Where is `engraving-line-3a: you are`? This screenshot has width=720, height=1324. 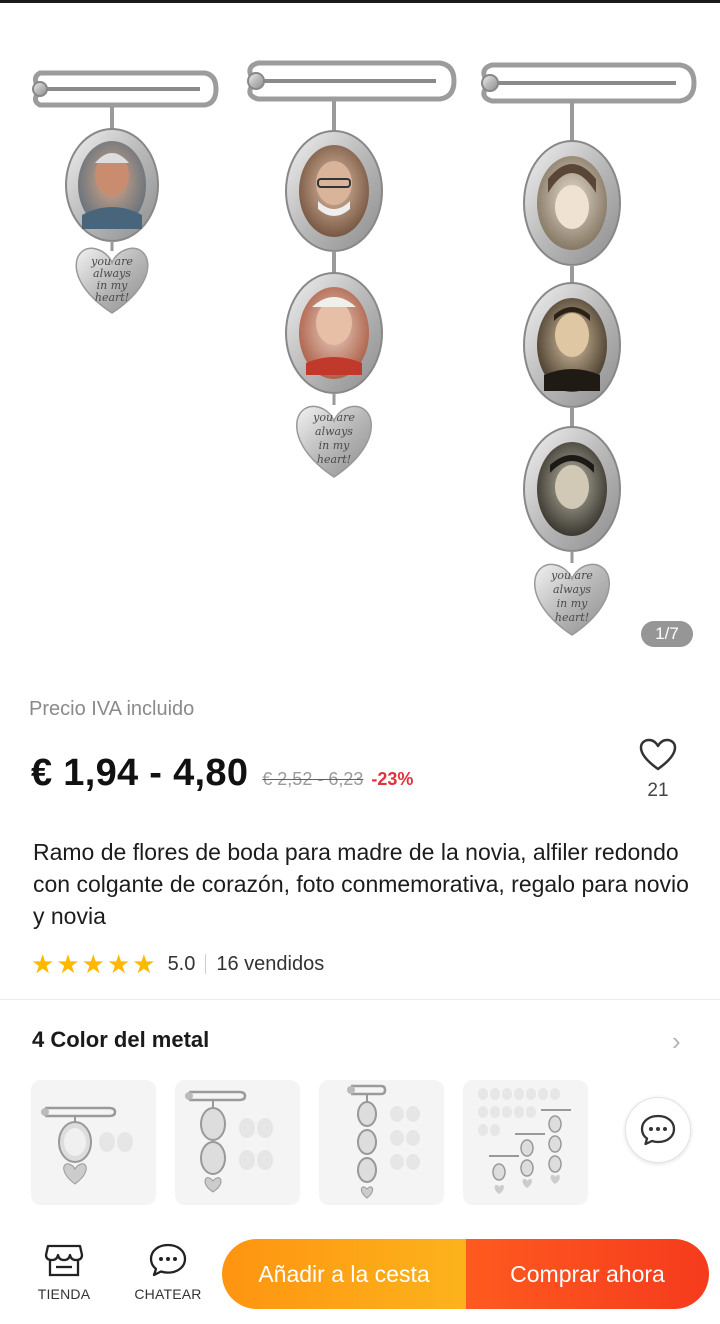
engraving-line-3a: you are is located at coordinates (571, 575).